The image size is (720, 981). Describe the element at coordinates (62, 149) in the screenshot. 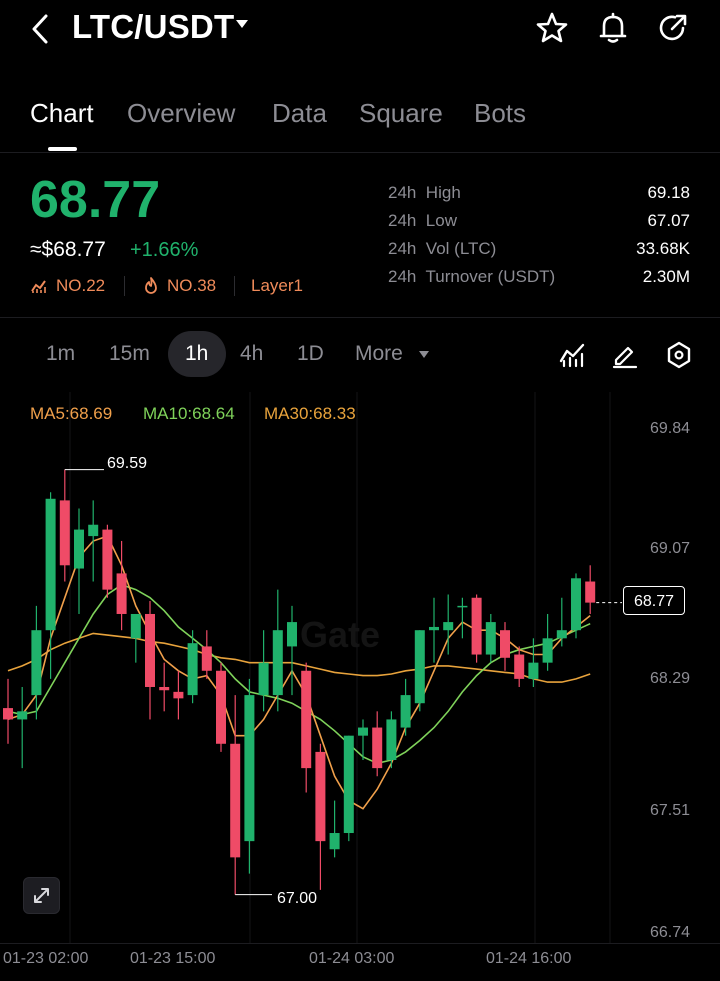

I see `active-tab-indicator` at that location.